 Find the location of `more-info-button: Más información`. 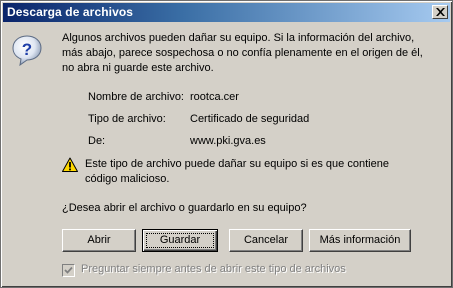

more-info-button: Más información is located at coordinates (360, 240).